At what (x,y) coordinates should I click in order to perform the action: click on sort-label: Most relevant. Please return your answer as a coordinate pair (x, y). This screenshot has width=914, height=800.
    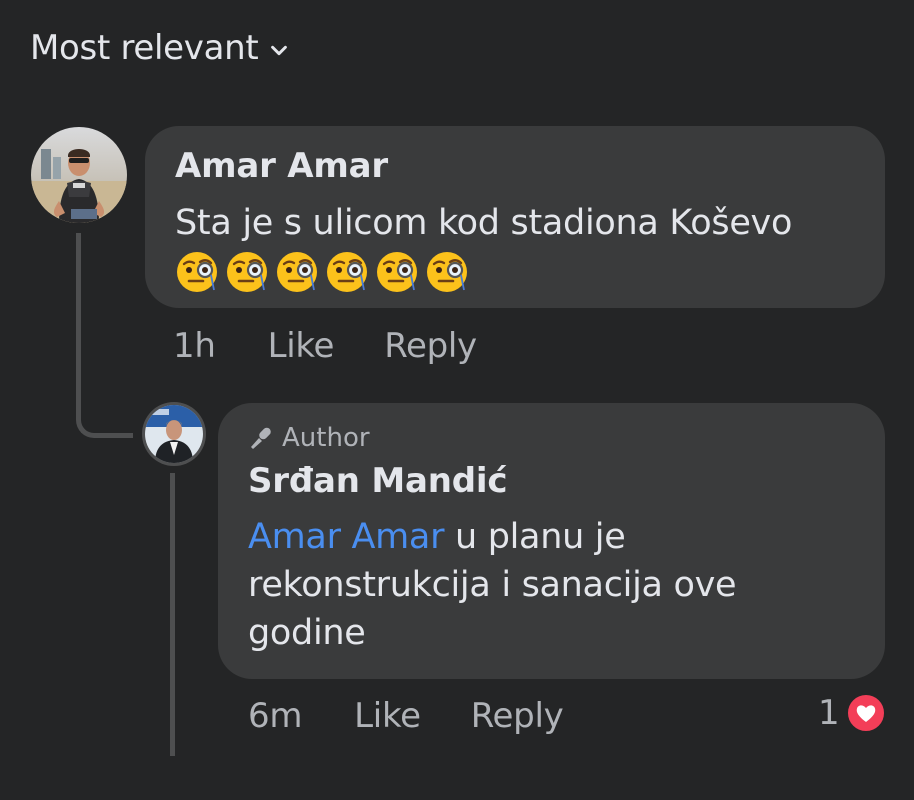
    Looking at the image, I should click on (144, 48).